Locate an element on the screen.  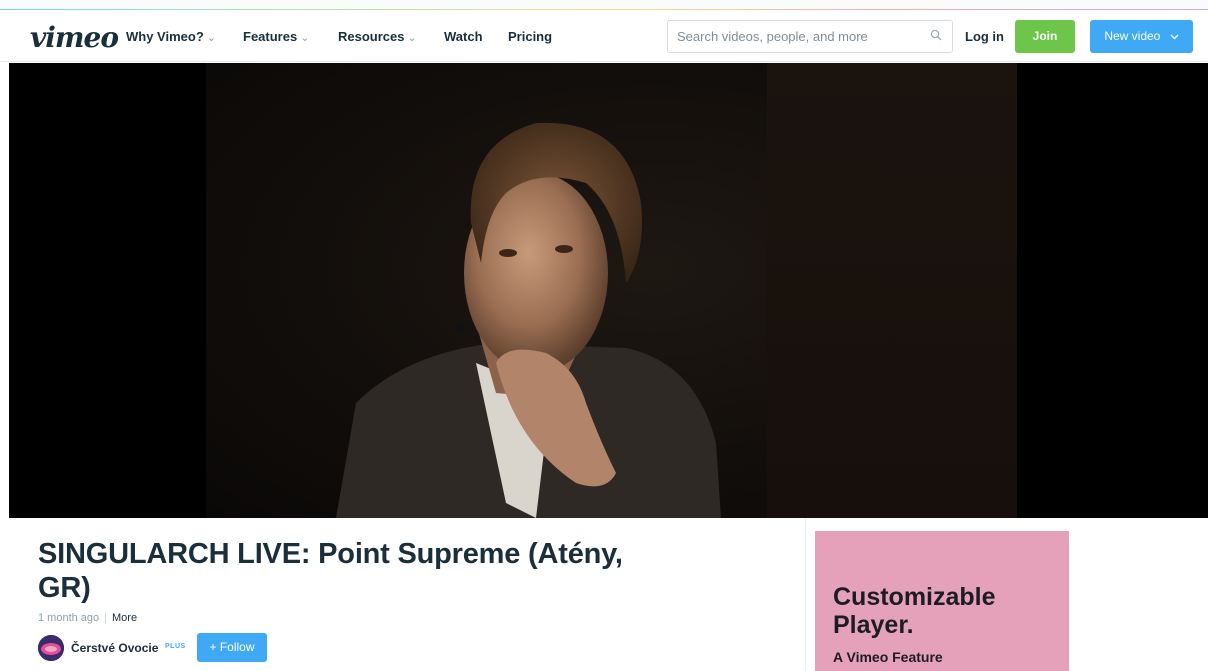
login-link: Log in is located at coordinates (984, 36).